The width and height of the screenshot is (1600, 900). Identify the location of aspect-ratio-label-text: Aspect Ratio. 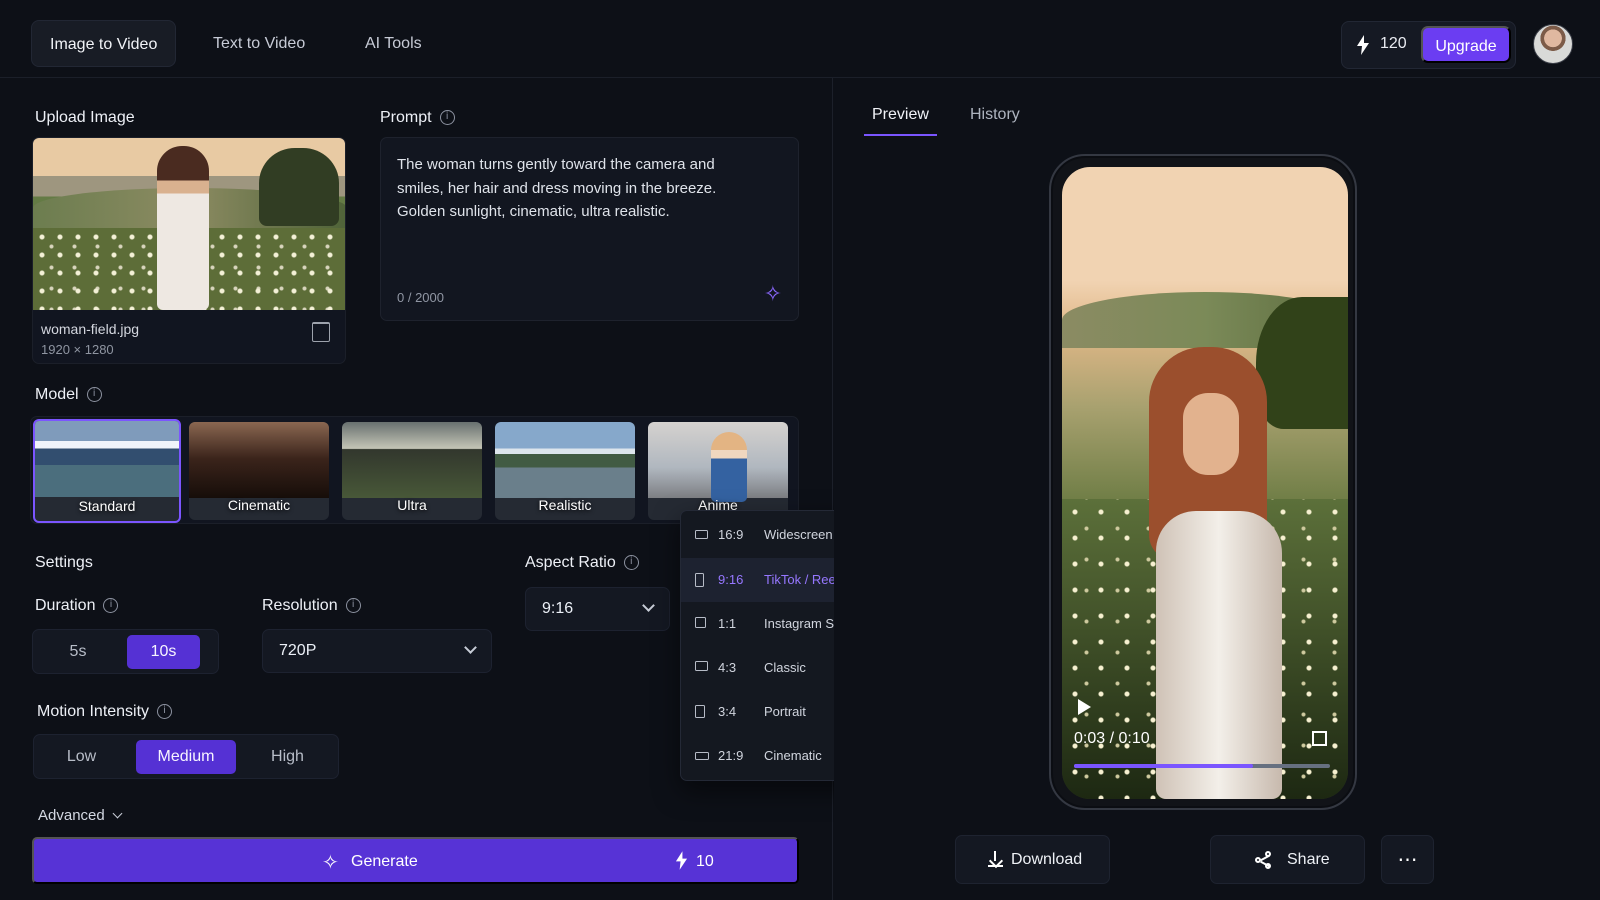
(570, 562).